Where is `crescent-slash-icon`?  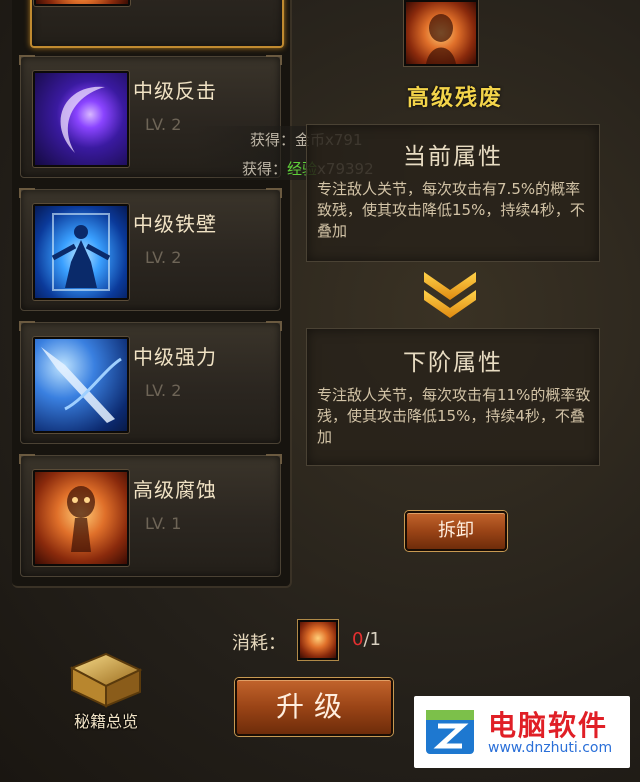 crescent-slash-icon is located at coordinates (81, 119).